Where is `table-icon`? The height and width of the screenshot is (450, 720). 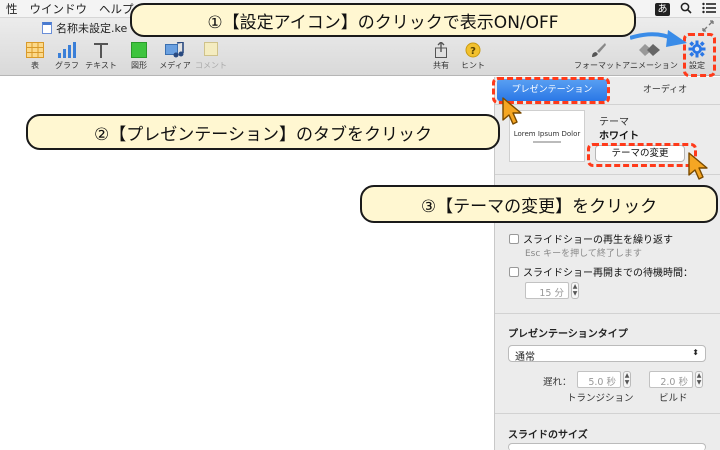
table-icon is located at coordinates (35, 48).